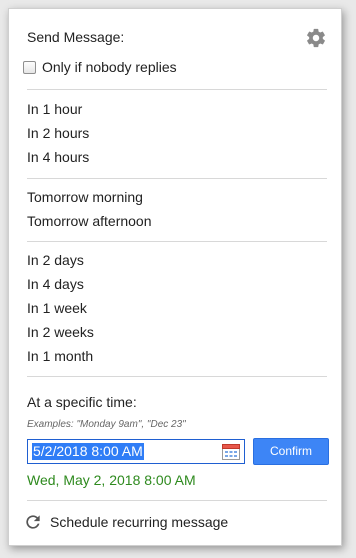 The image size is (356, 558). What do you see at coordinates (55, 260) in the screenshot?
I see `option-in-2-days: In 2 days` at bounding box center [55, 260].